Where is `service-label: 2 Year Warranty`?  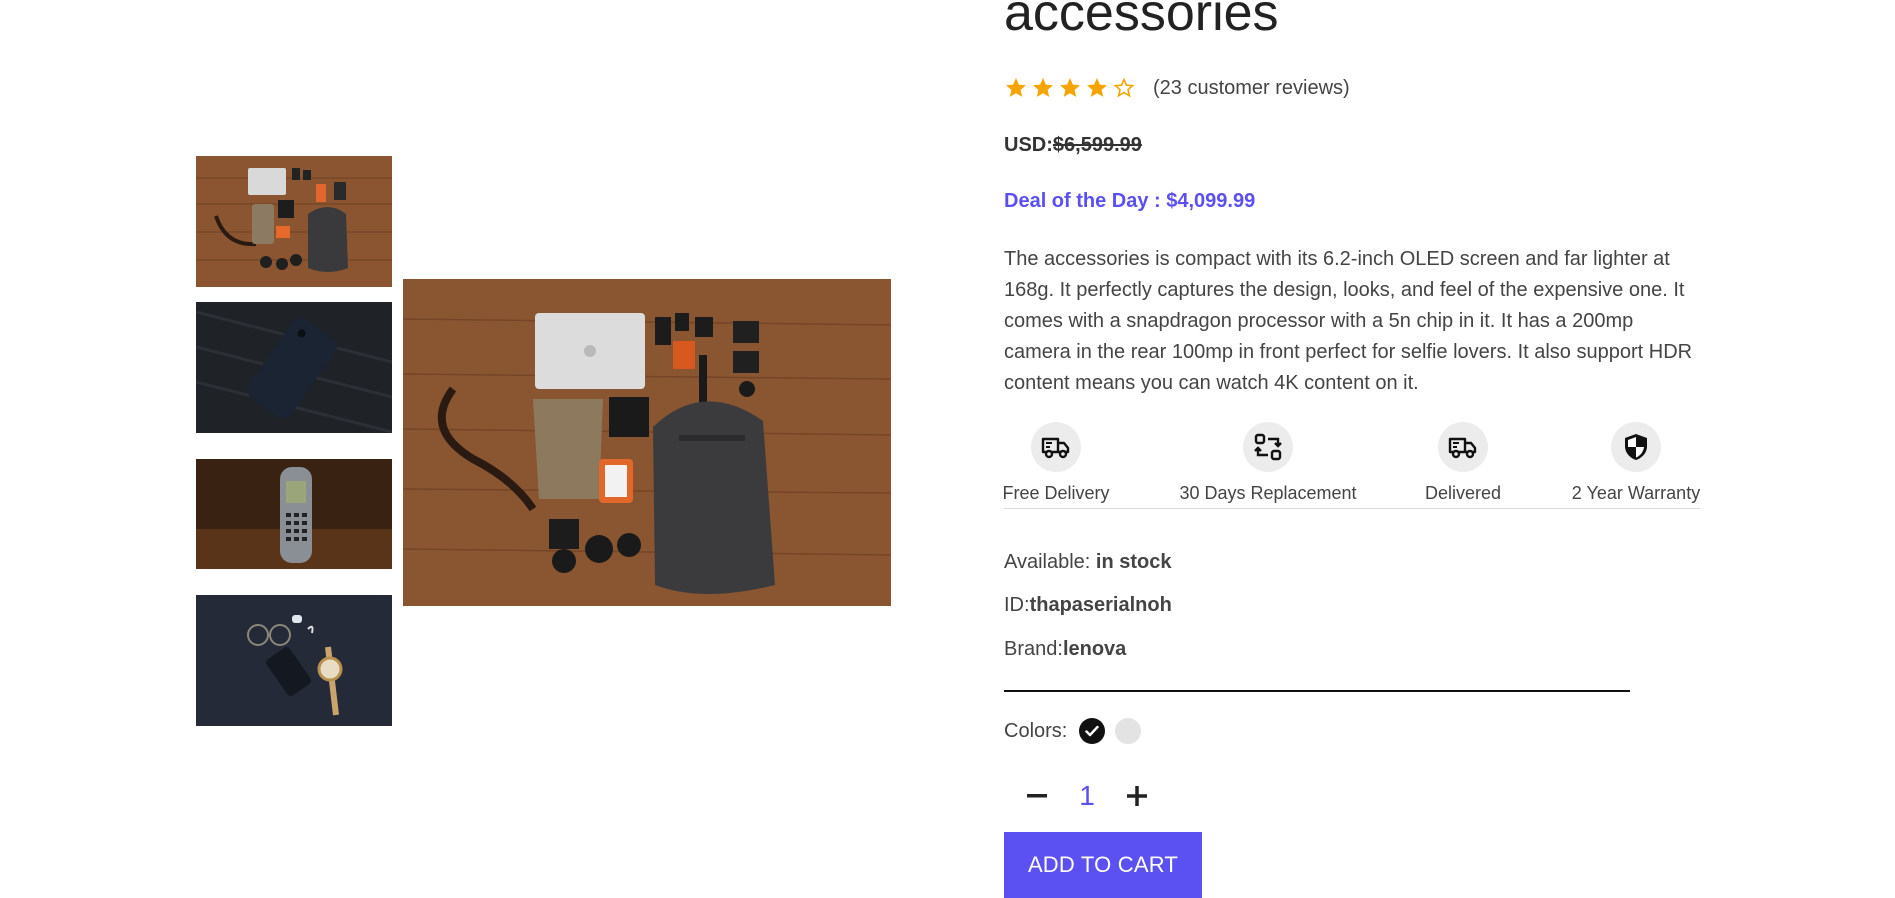 service-label: 2 Year Warranty is located at coordinates (1636, 493).